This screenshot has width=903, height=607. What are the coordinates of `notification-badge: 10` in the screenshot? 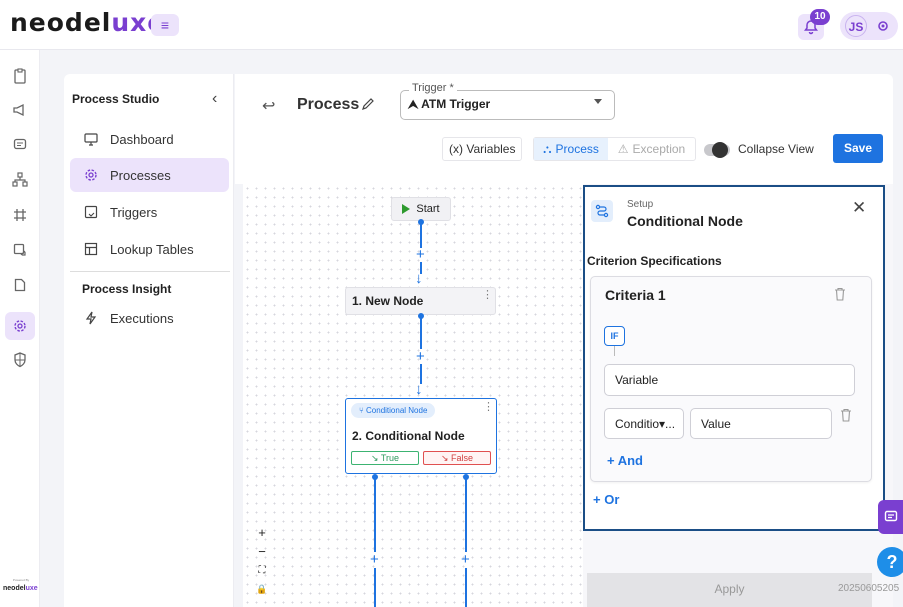 It's located at (820, 17).